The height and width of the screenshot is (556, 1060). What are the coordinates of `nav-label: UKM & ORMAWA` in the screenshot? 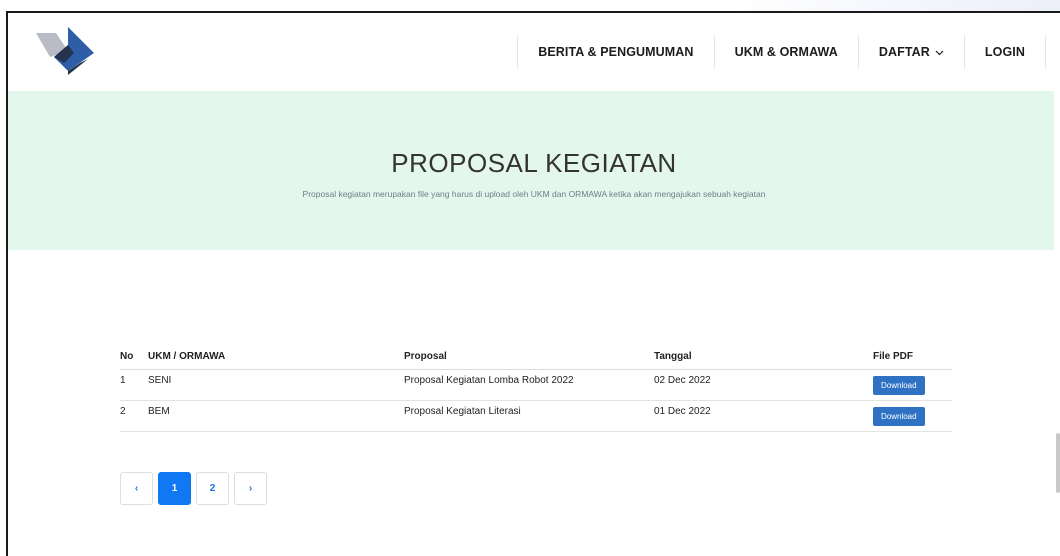 It's located at (786, 52).